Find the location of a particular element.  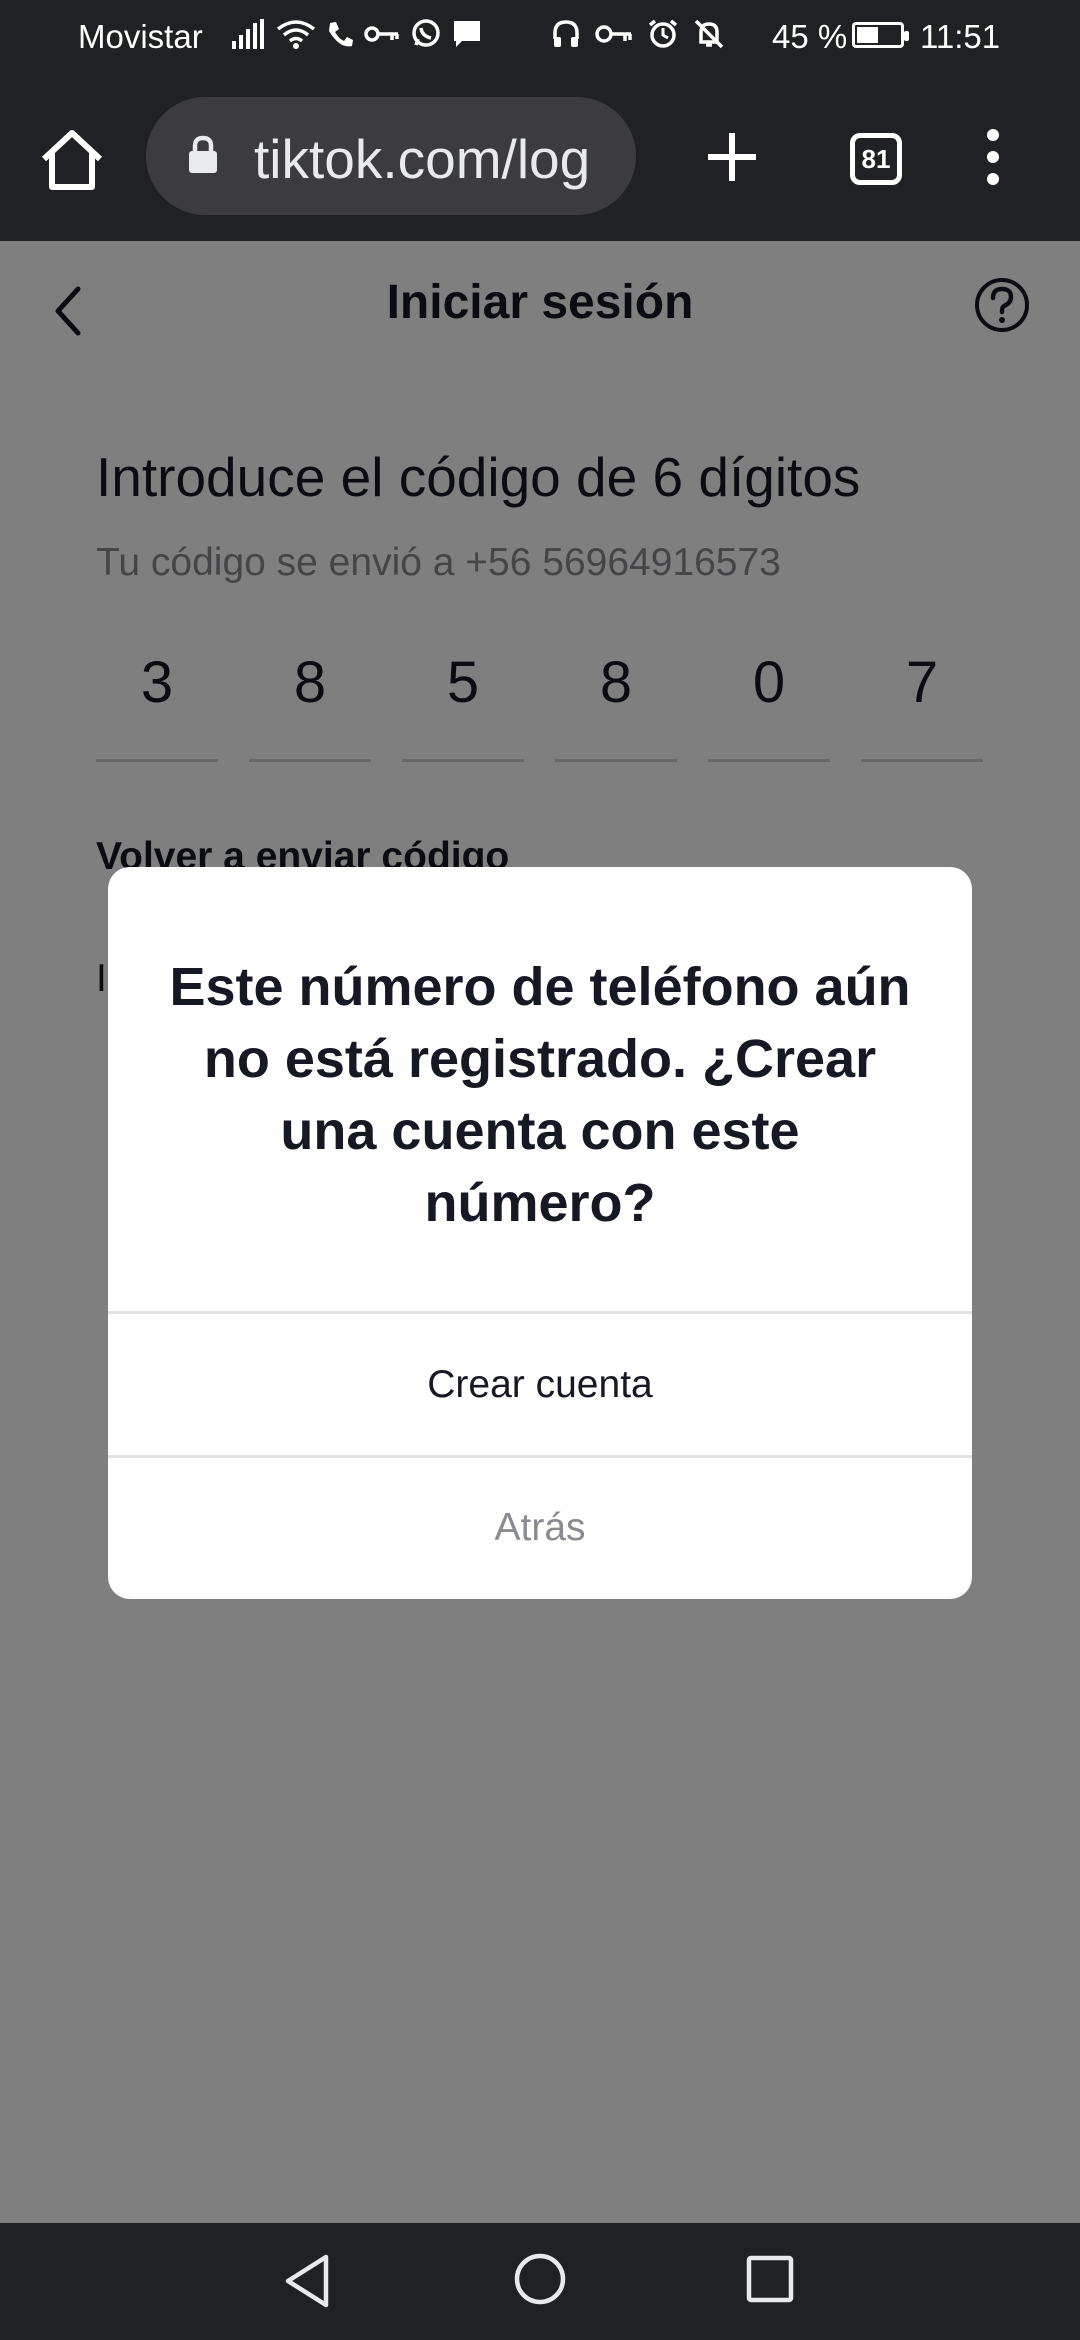

message-icon is located at coordinates (467, 34).